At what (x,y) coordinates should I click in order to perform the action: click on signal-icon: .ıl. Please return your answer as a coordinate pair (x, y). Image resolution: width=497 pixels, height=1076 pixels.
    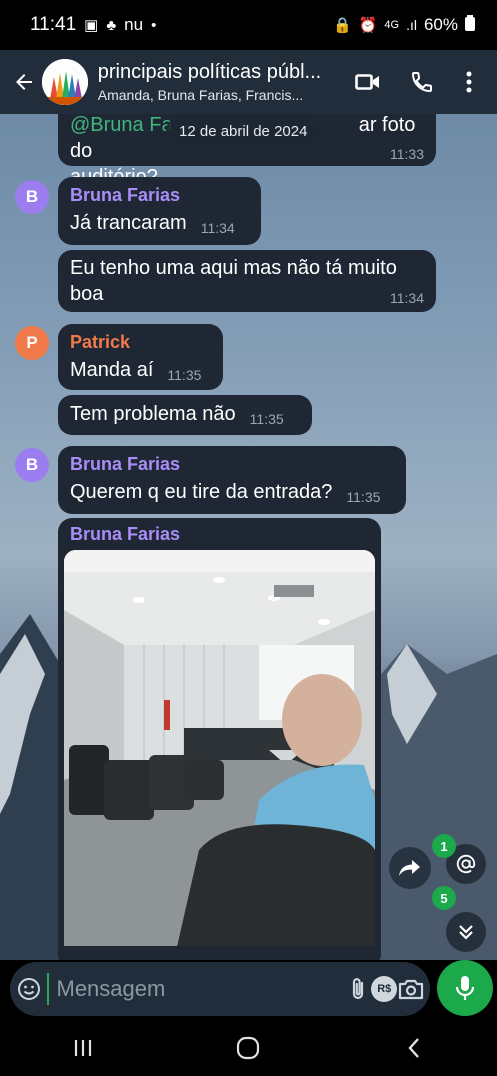
    Looking at the image, I should click on (411, 25).